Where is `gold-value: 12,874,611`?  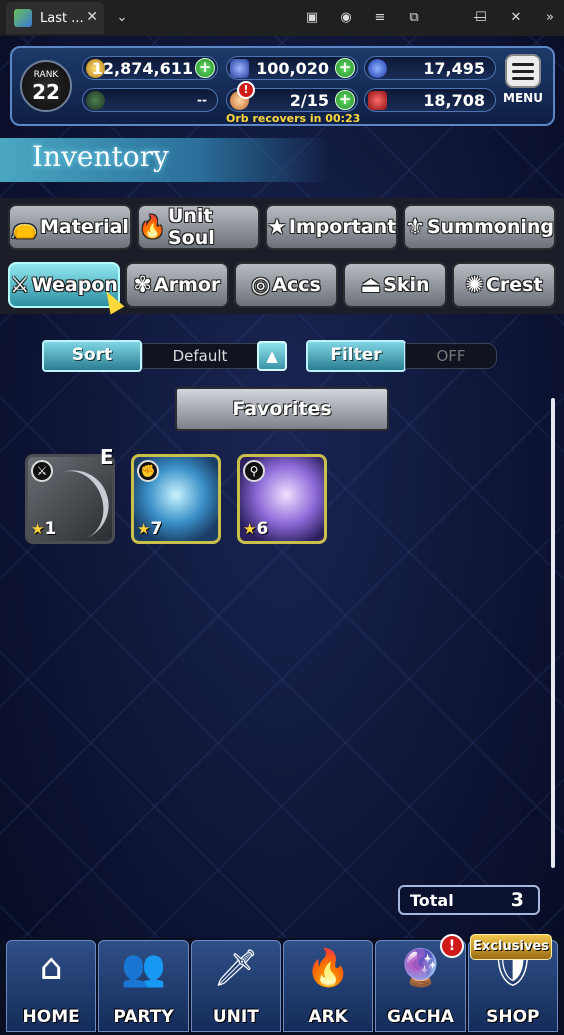
gold-value: 12,874,611 is located at coordinates (142, 68).